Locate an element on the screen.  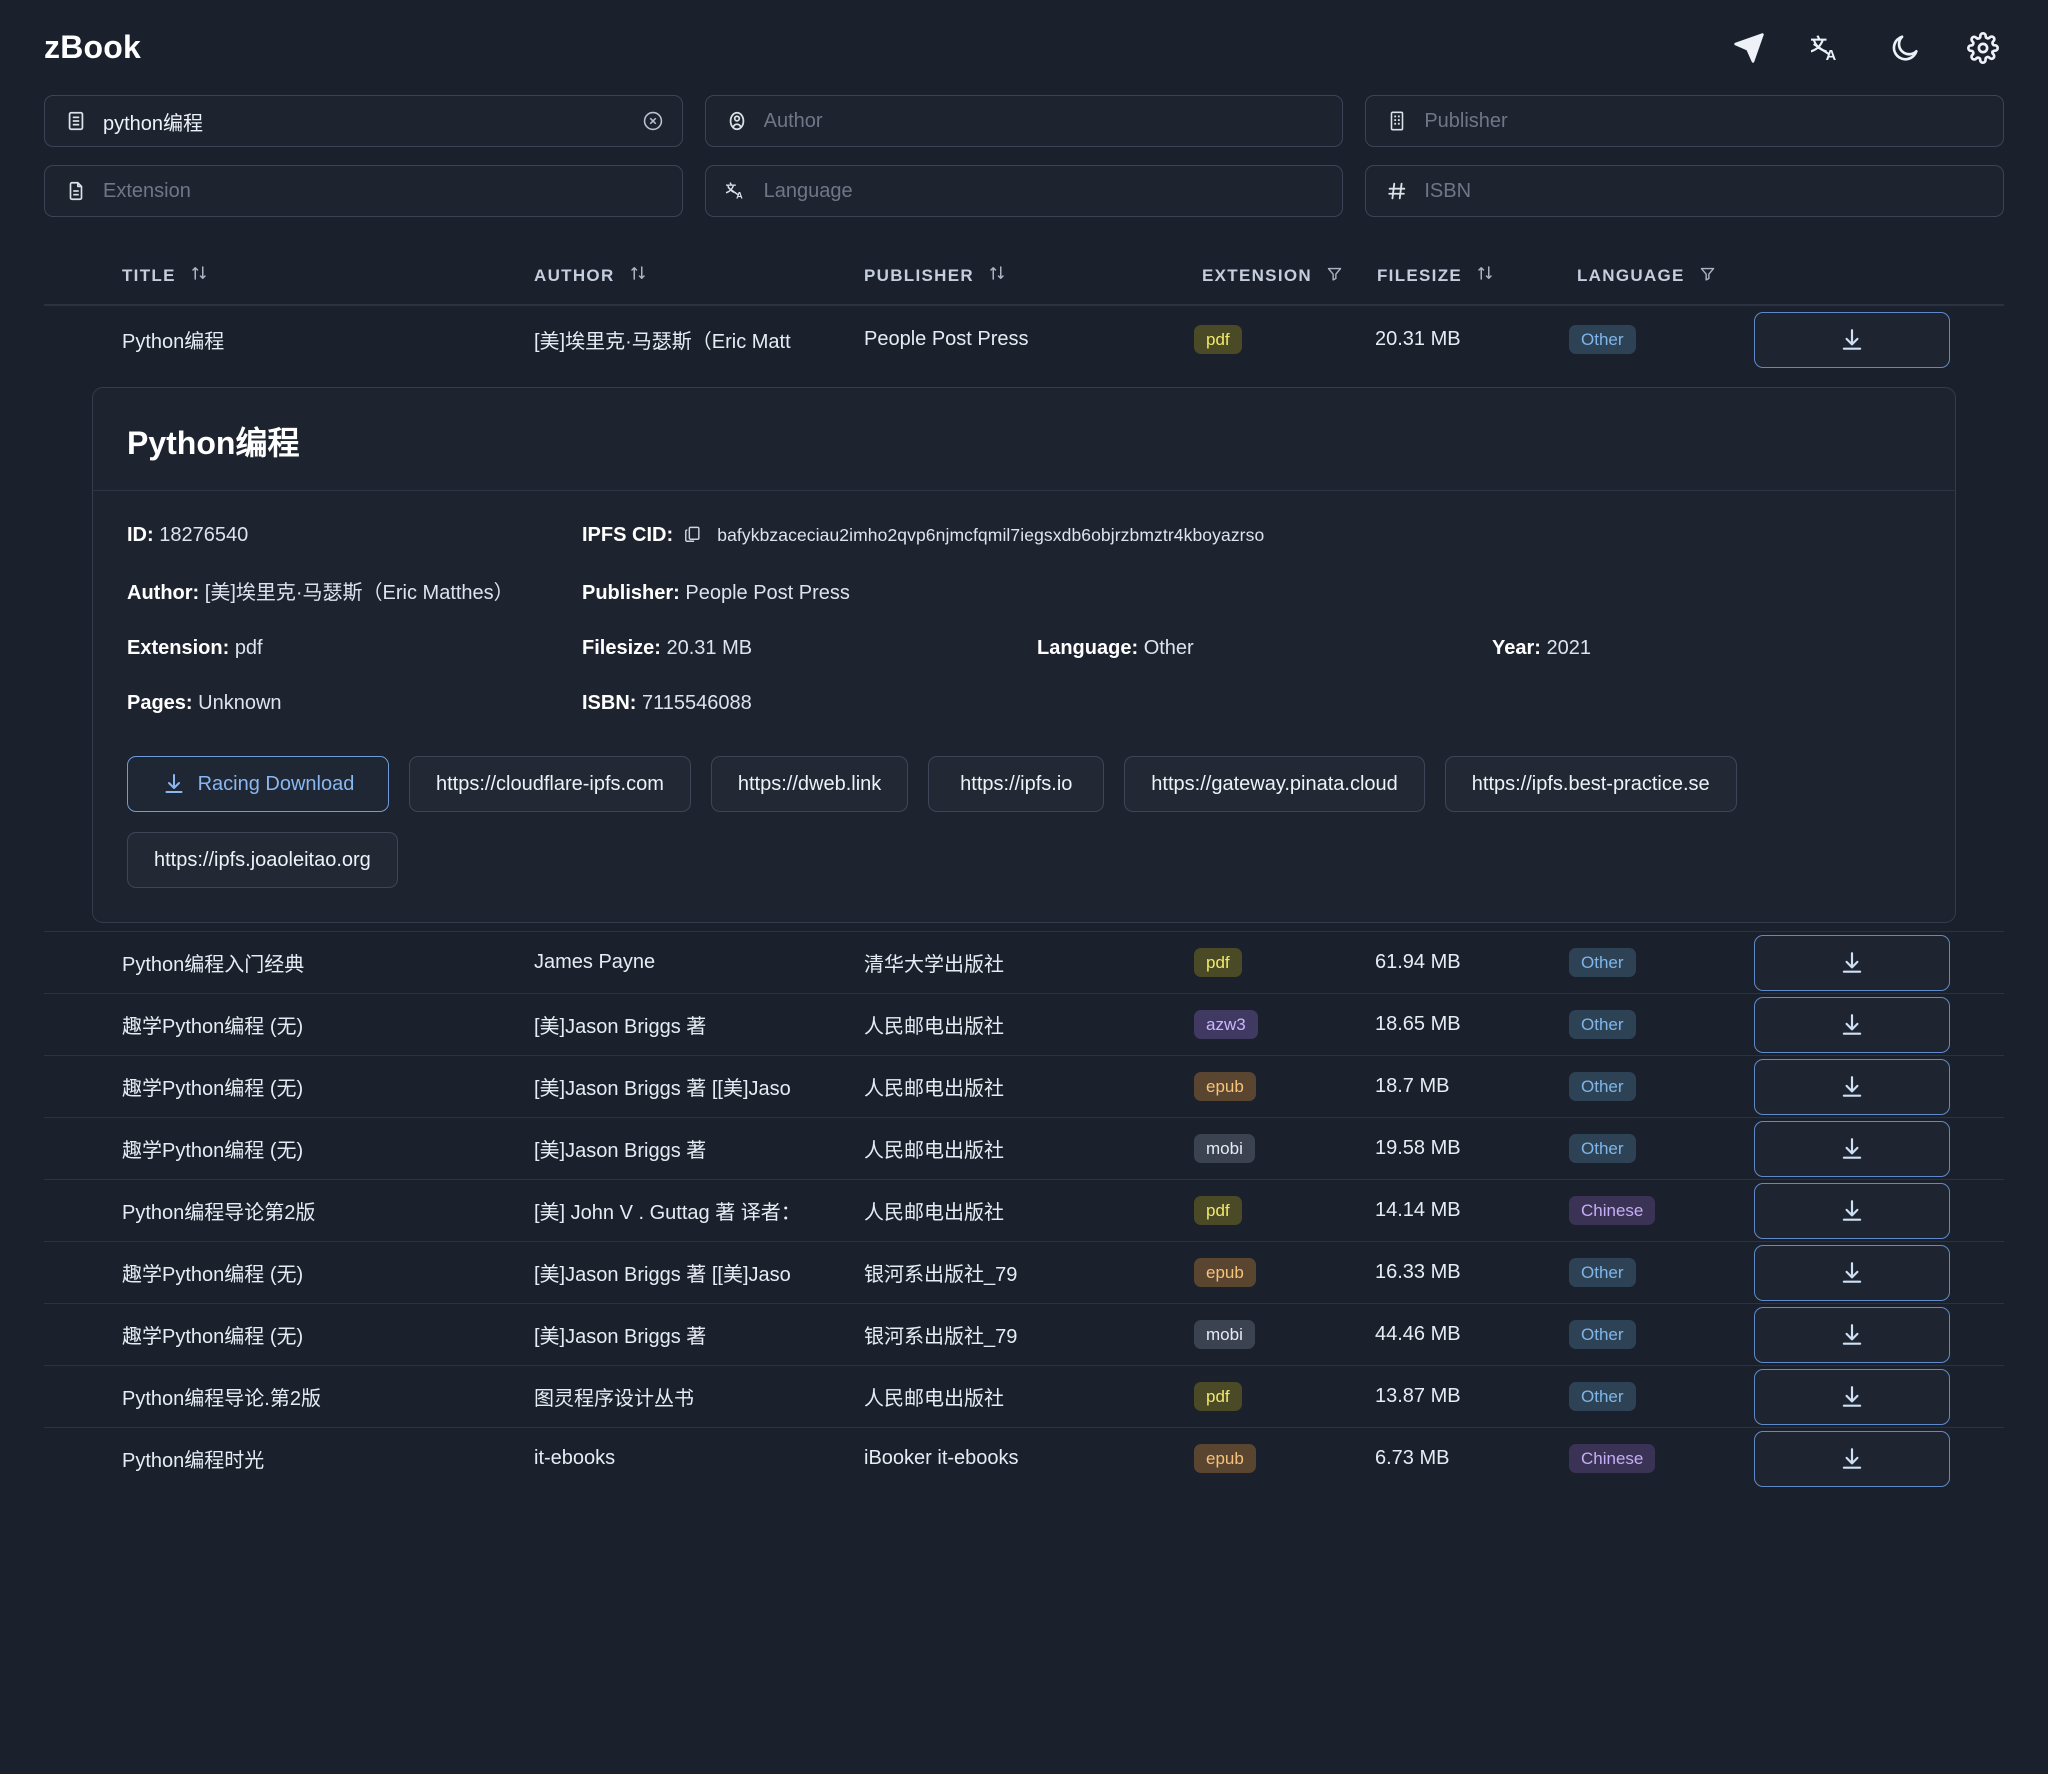
cell-publisher: People Post Press is located at coordinates (946, 339).